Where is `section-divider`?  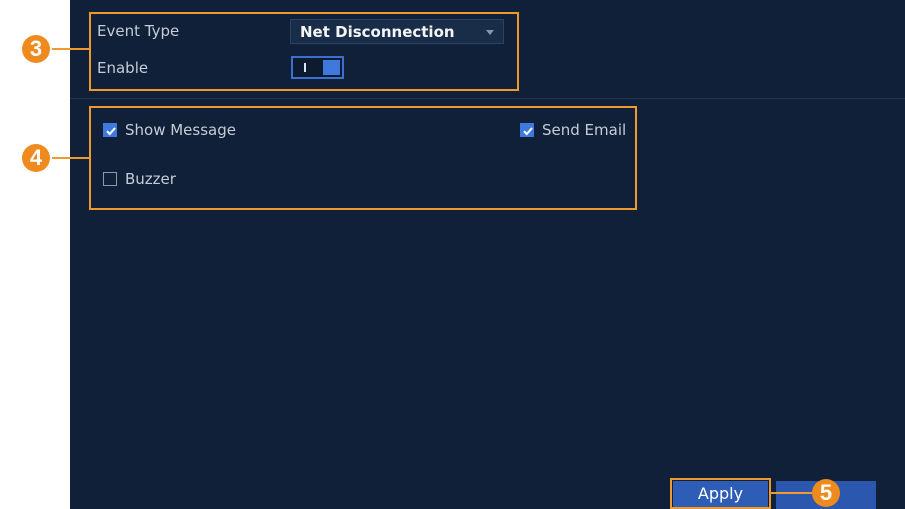 section-divider is located at coordinates (487, 98).